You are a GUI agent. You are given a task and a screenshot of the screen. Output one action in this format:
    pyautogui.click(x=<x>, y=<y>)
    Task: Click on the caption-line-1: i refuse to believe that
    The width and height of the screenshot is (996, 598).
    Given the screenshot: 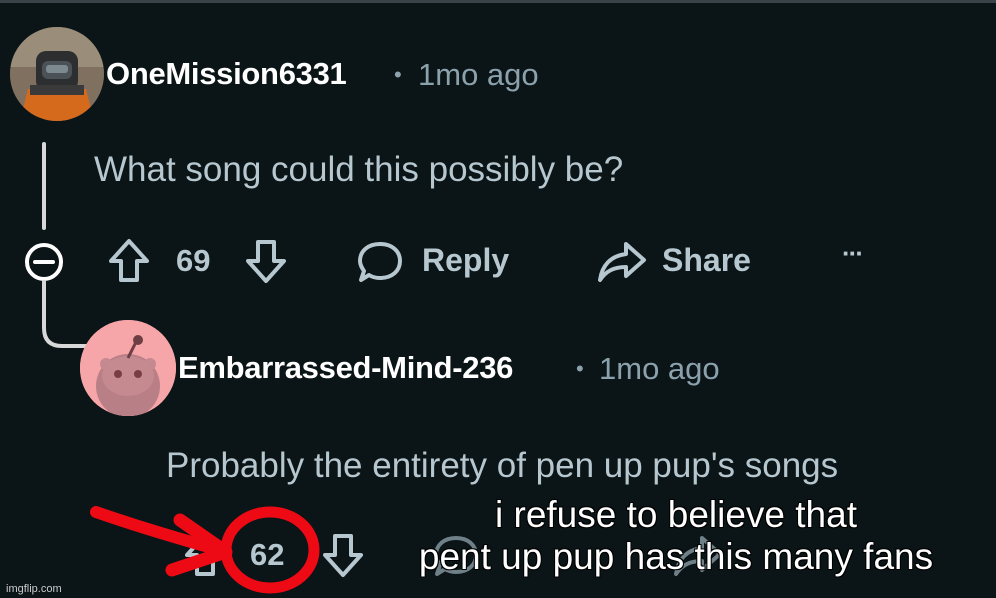 What is the action you would take?
    pyautogui.click(x=676, y=514)
    